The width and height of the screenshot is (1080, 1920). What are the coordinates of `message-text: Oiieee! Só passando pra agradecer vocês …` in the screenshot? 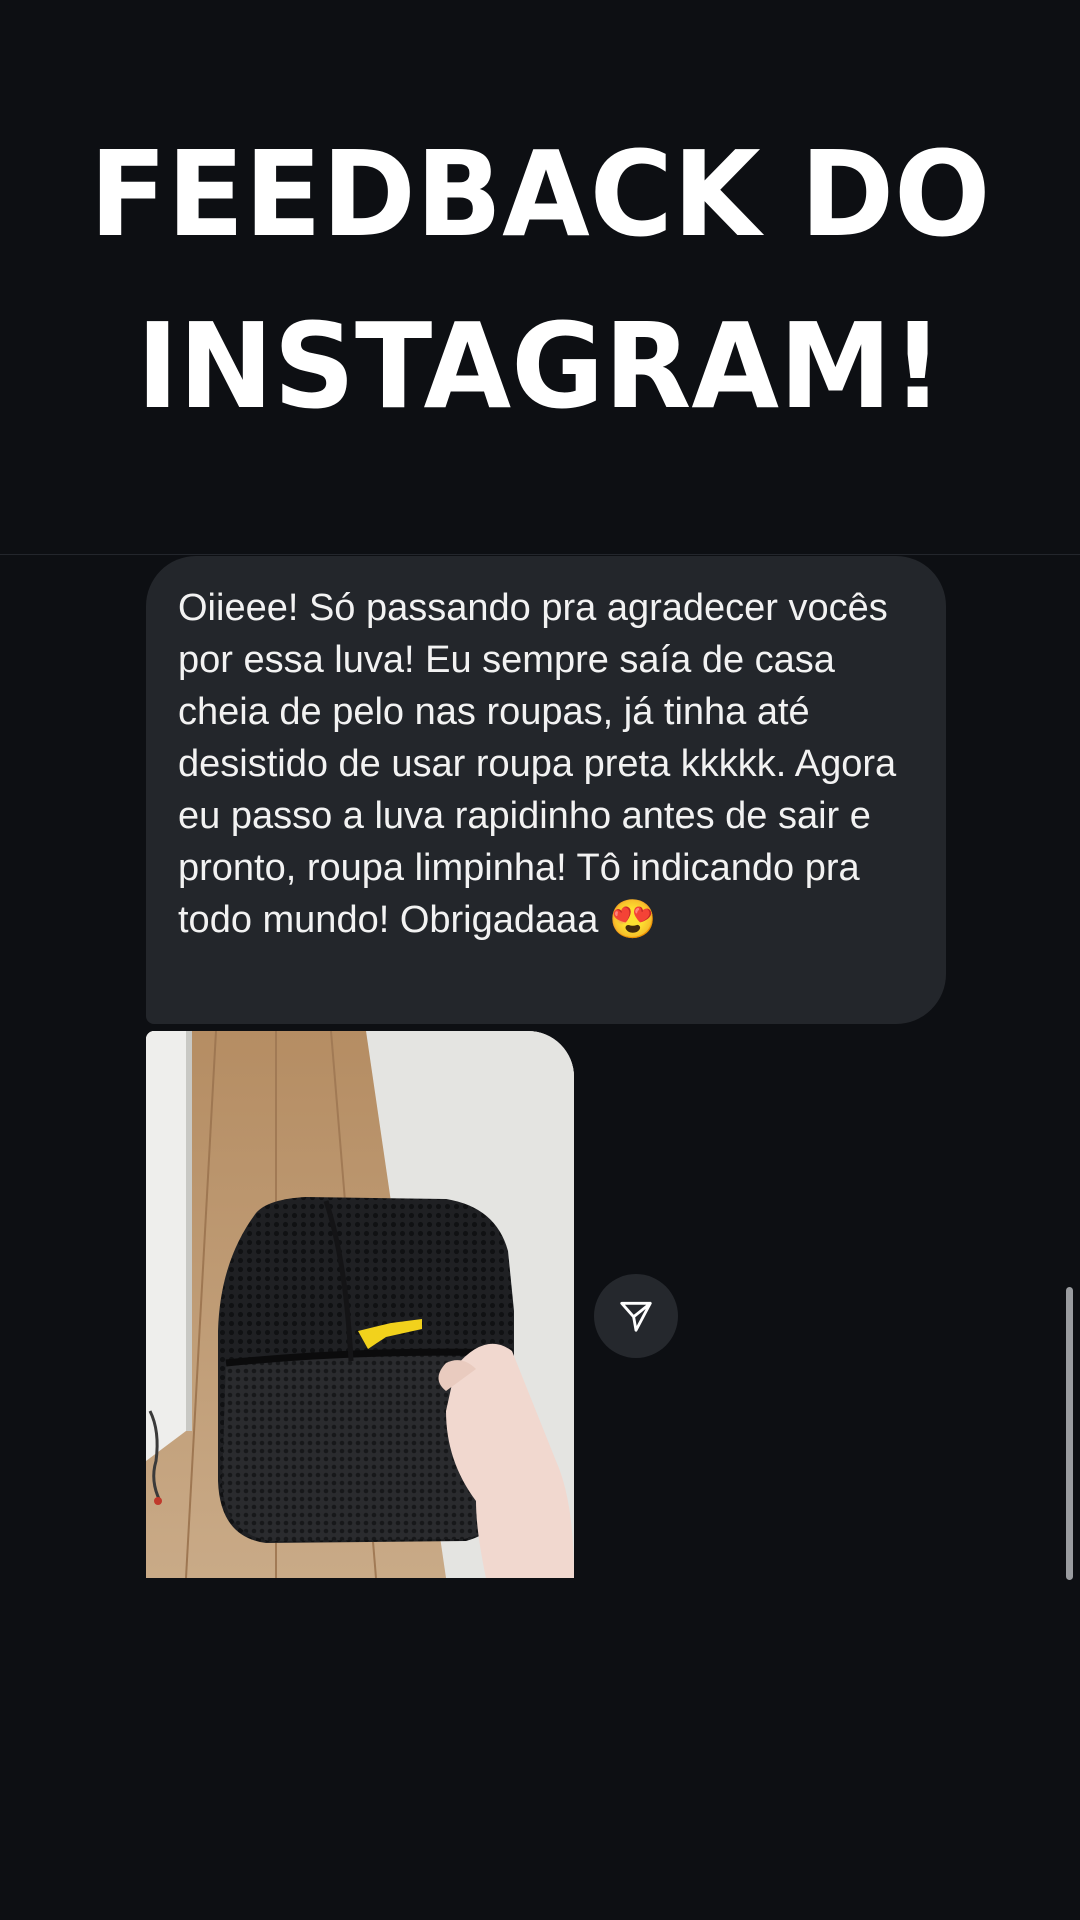 It's located at (537, 764).